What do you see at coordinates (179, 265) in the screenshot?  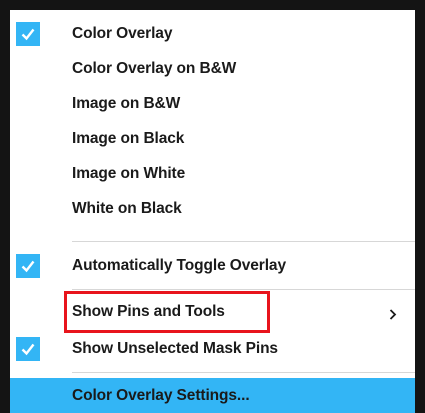 I see `menu-item-label: Automatically Toggle Overlay` at bounding box center [179, 265].